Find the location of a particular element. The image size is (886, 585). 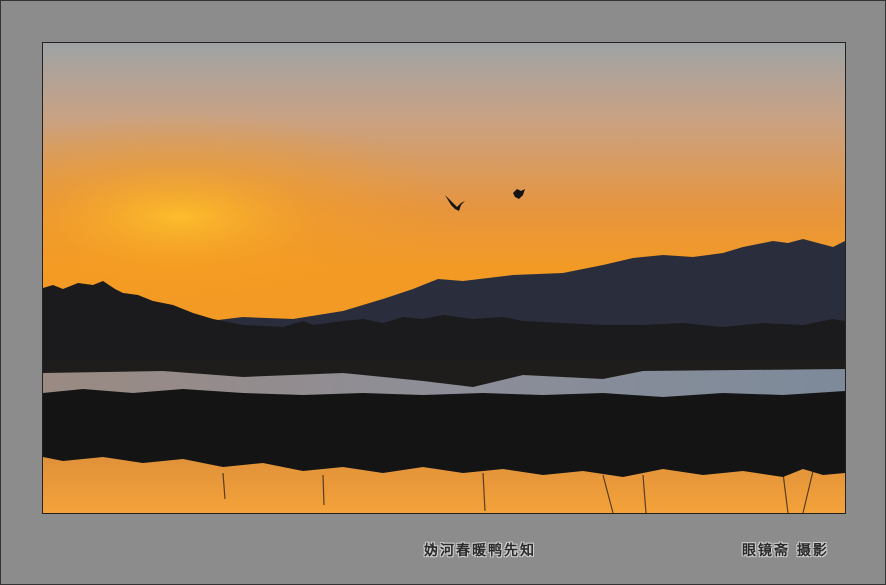

photographer-credit: 眼镜斋 摄影 is located at coordinates (785, 551).